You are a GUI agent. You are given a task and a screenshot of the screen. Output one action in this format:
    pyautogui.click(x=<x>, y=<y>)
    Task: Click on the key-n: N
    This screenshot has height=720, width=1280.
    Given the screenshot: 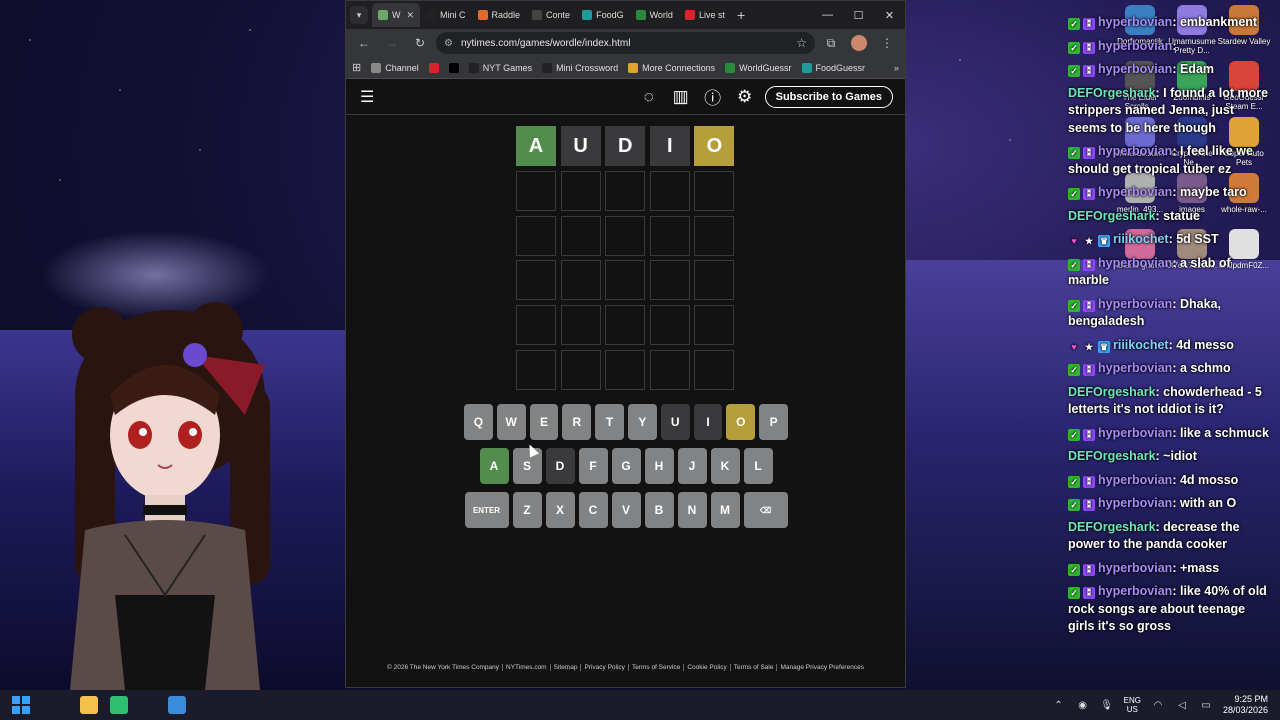 What is the action you would take?
    pyautogui.click(x=692, y=510)
    